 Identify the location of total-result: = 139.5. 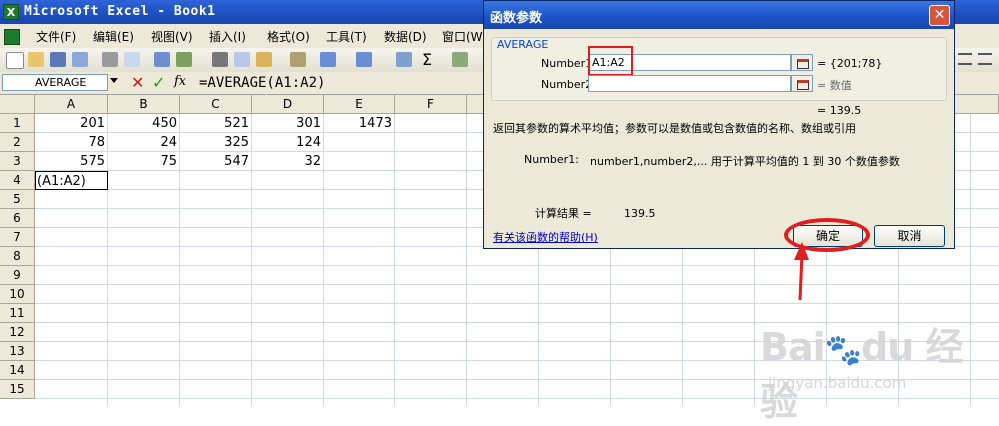
(839, 110).